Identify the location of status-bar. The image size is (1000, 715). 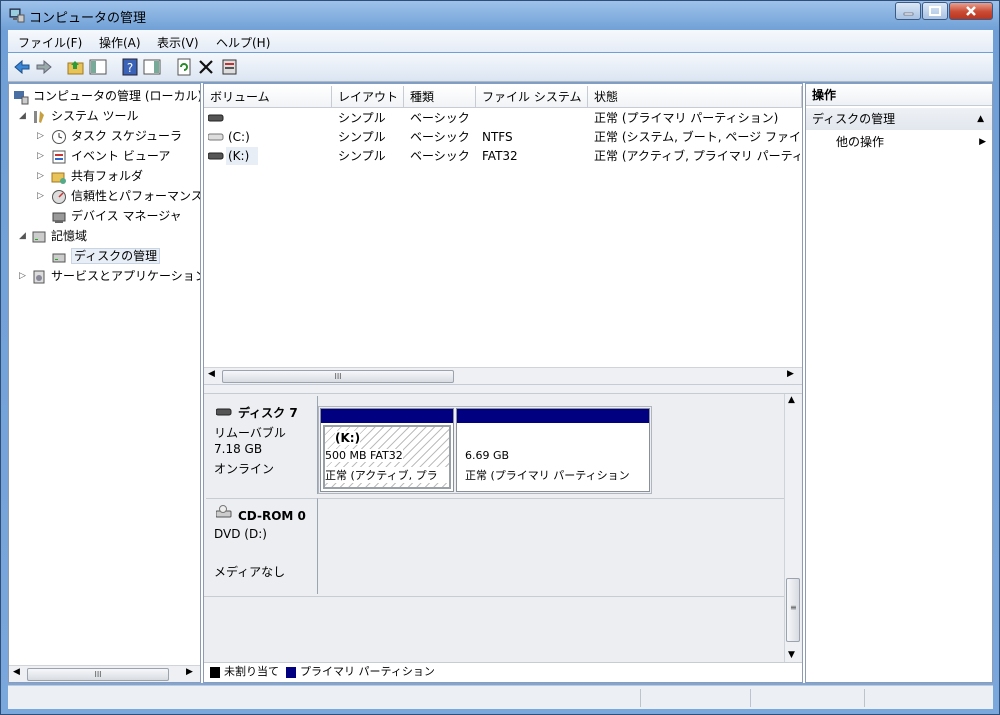
(500, 697).